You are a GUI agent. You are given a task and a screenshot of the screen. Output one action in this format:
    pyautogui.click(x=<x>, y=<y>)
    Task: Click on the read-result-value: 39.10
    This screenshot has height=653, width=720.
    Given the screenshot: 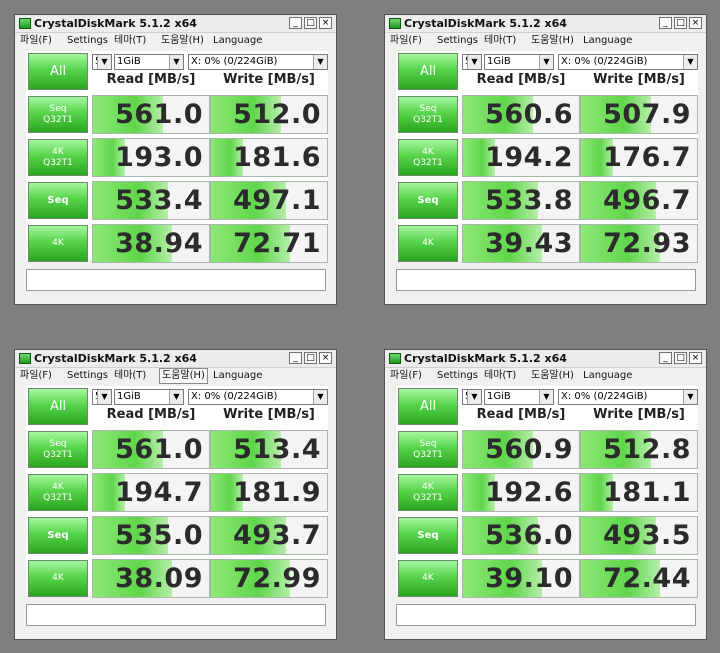 What is the action you would take?
    pyautogui.click(x=529, y=578)
    